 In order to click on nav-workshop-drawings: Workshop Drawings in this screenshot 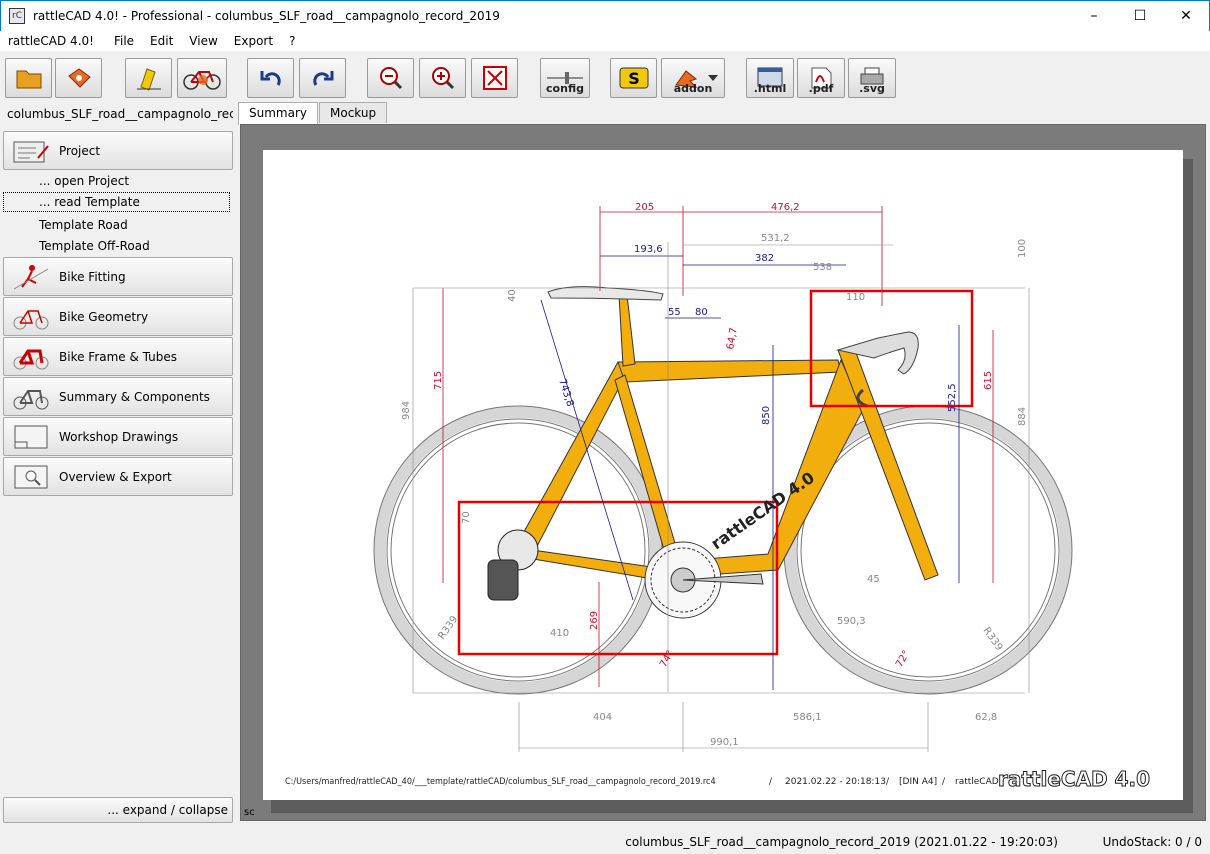, I will do `click(118, 436)`.